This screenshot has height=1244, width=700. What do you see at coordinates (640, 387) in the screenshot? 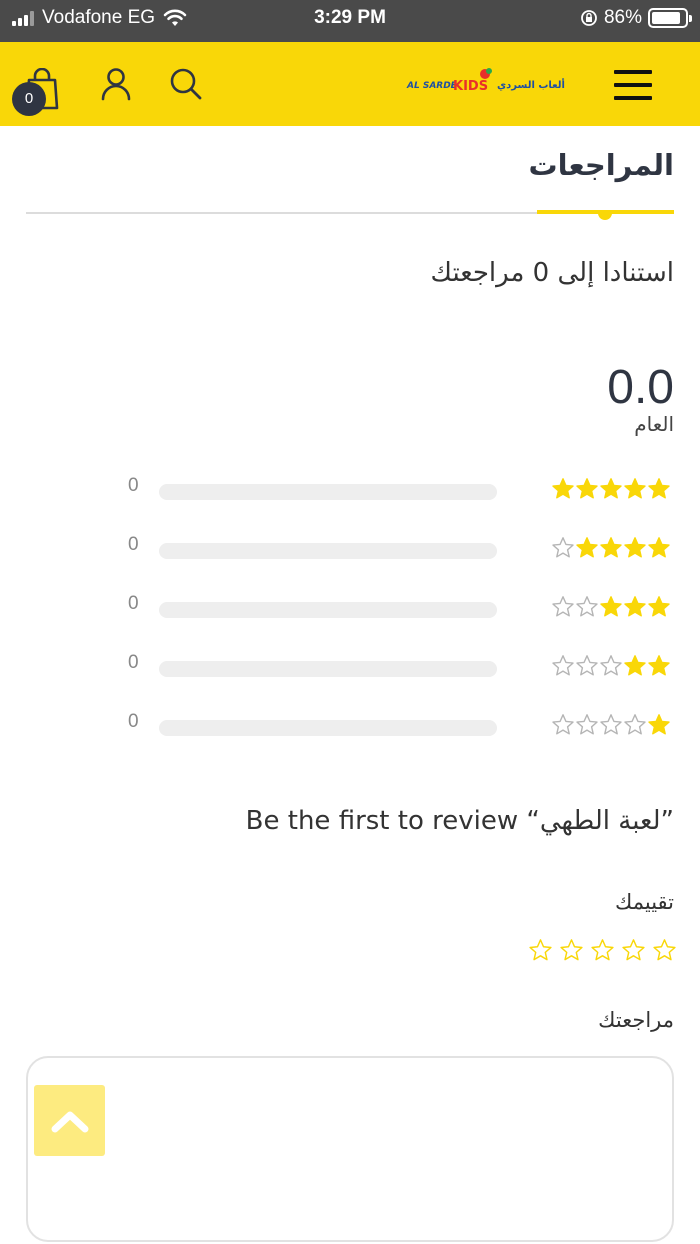
I see `average-rating-value: 0.0` at bounding box center [640, 387].